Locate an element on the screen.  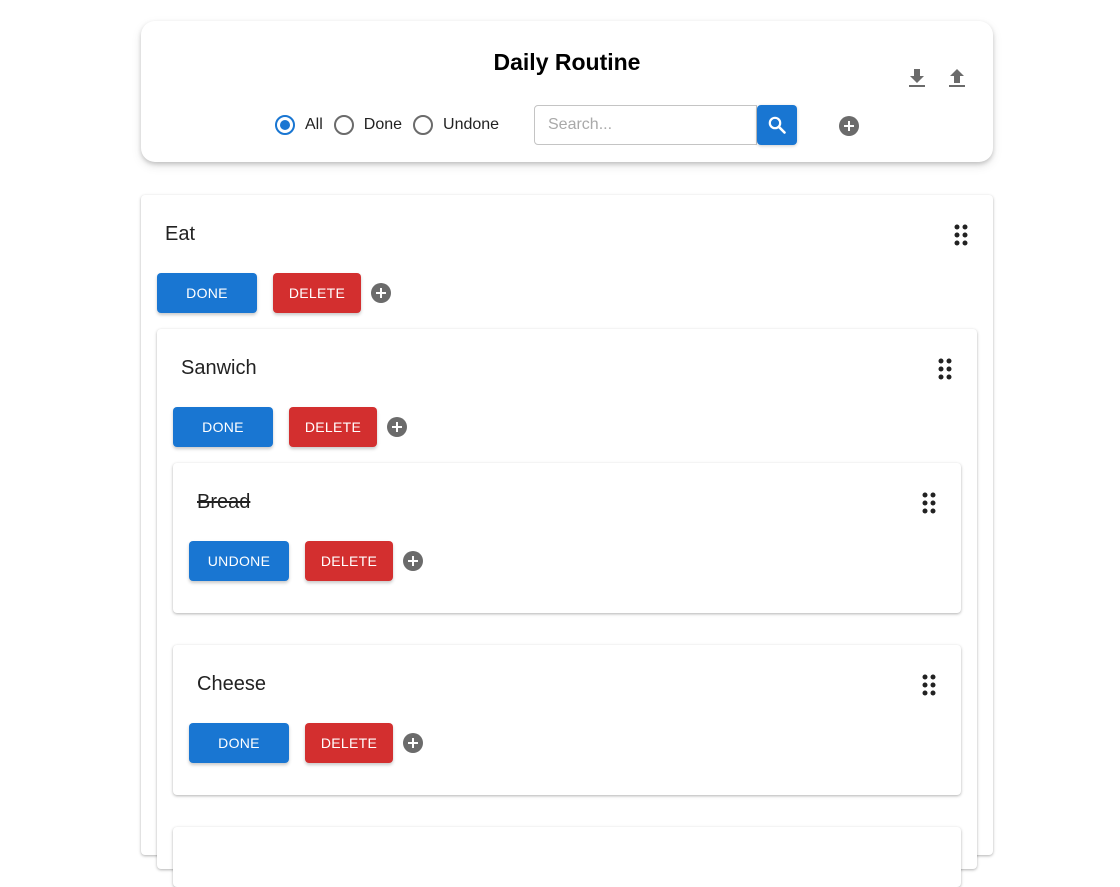
filter-radio-group: All Done Undone is located at coordinates (392, 125).